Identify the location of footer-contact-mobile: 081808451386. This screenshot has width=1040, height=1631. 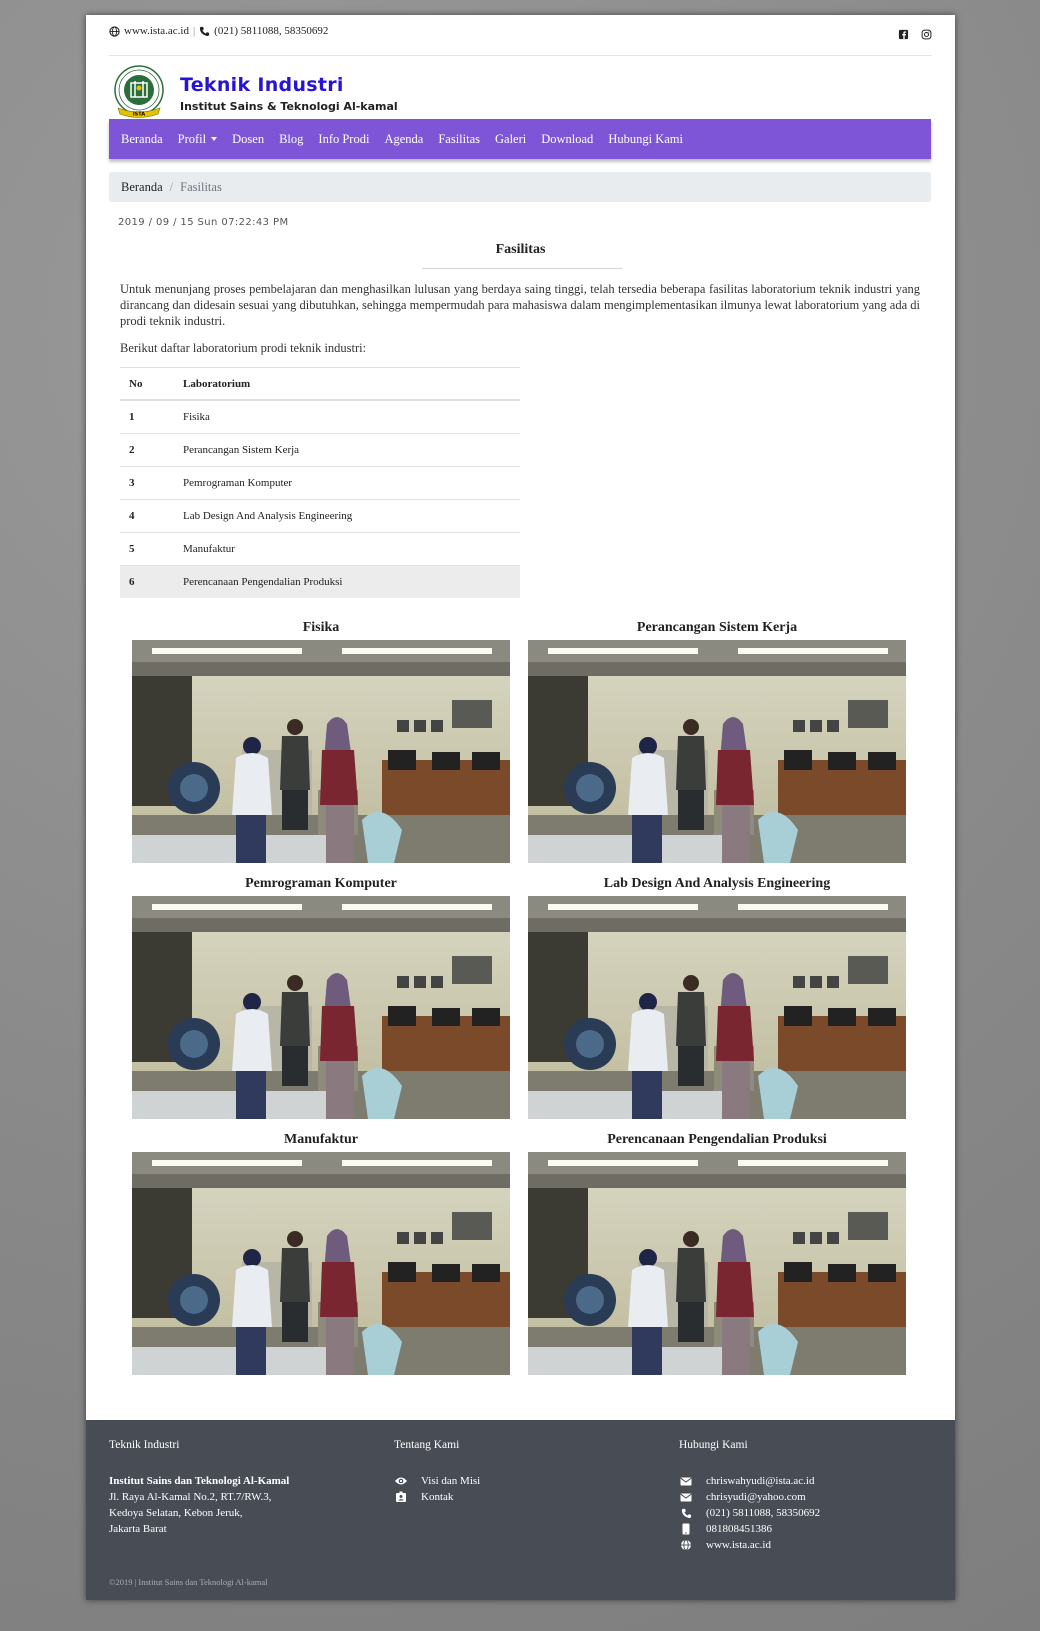
(749, 1529).